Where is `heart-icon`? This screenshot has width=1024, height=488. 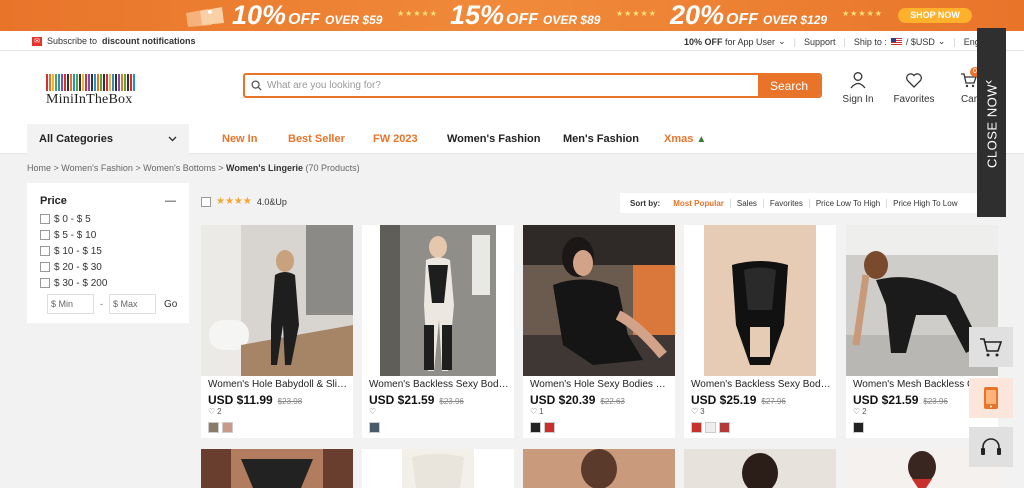 heart-icon is located at coordinates (914, 80).